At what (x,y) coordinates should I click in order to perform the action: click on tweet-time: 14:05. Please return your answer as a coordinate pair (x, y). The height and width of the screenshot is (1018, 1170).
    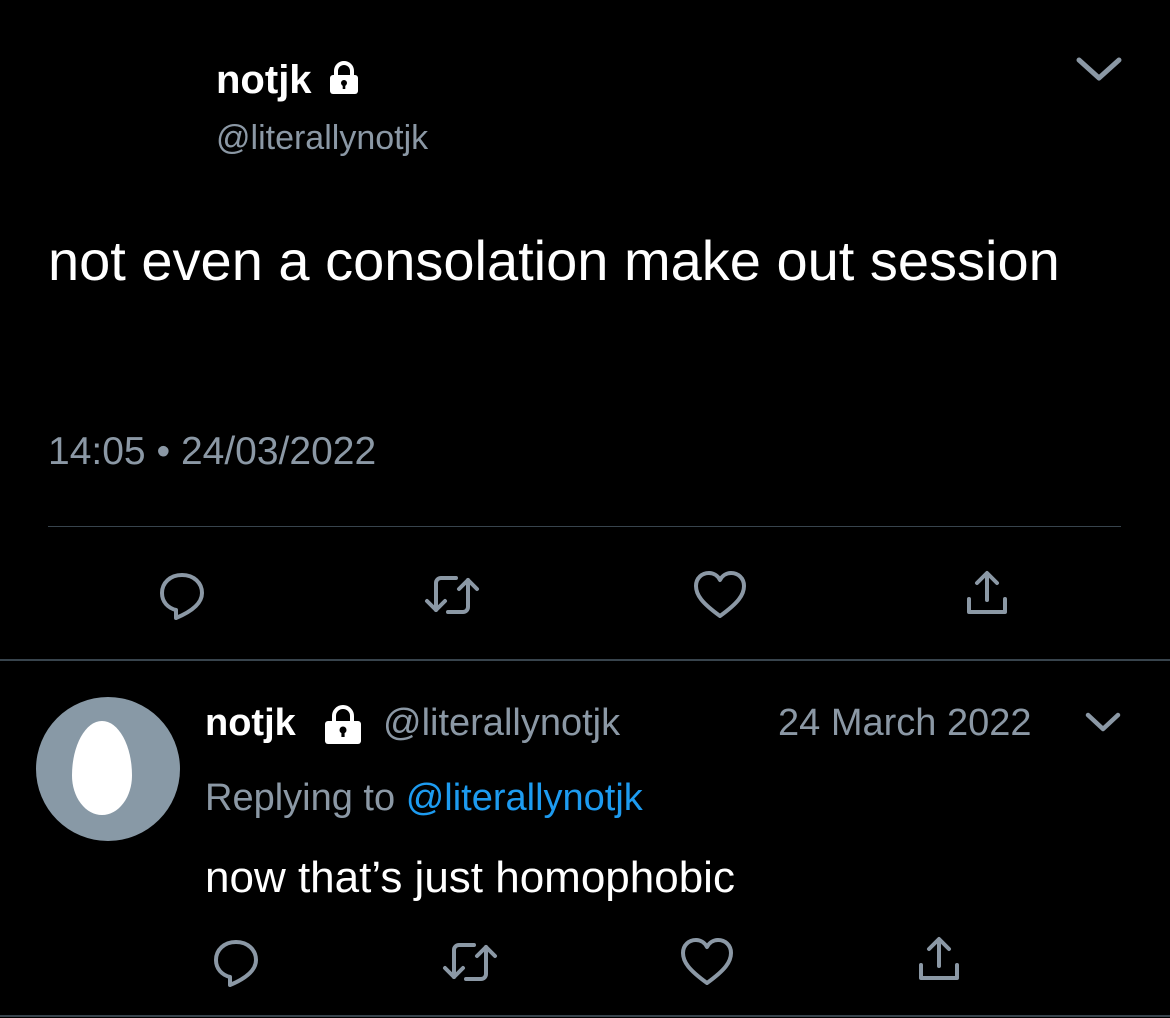
    Looking at the image, I should click on (97, 451).